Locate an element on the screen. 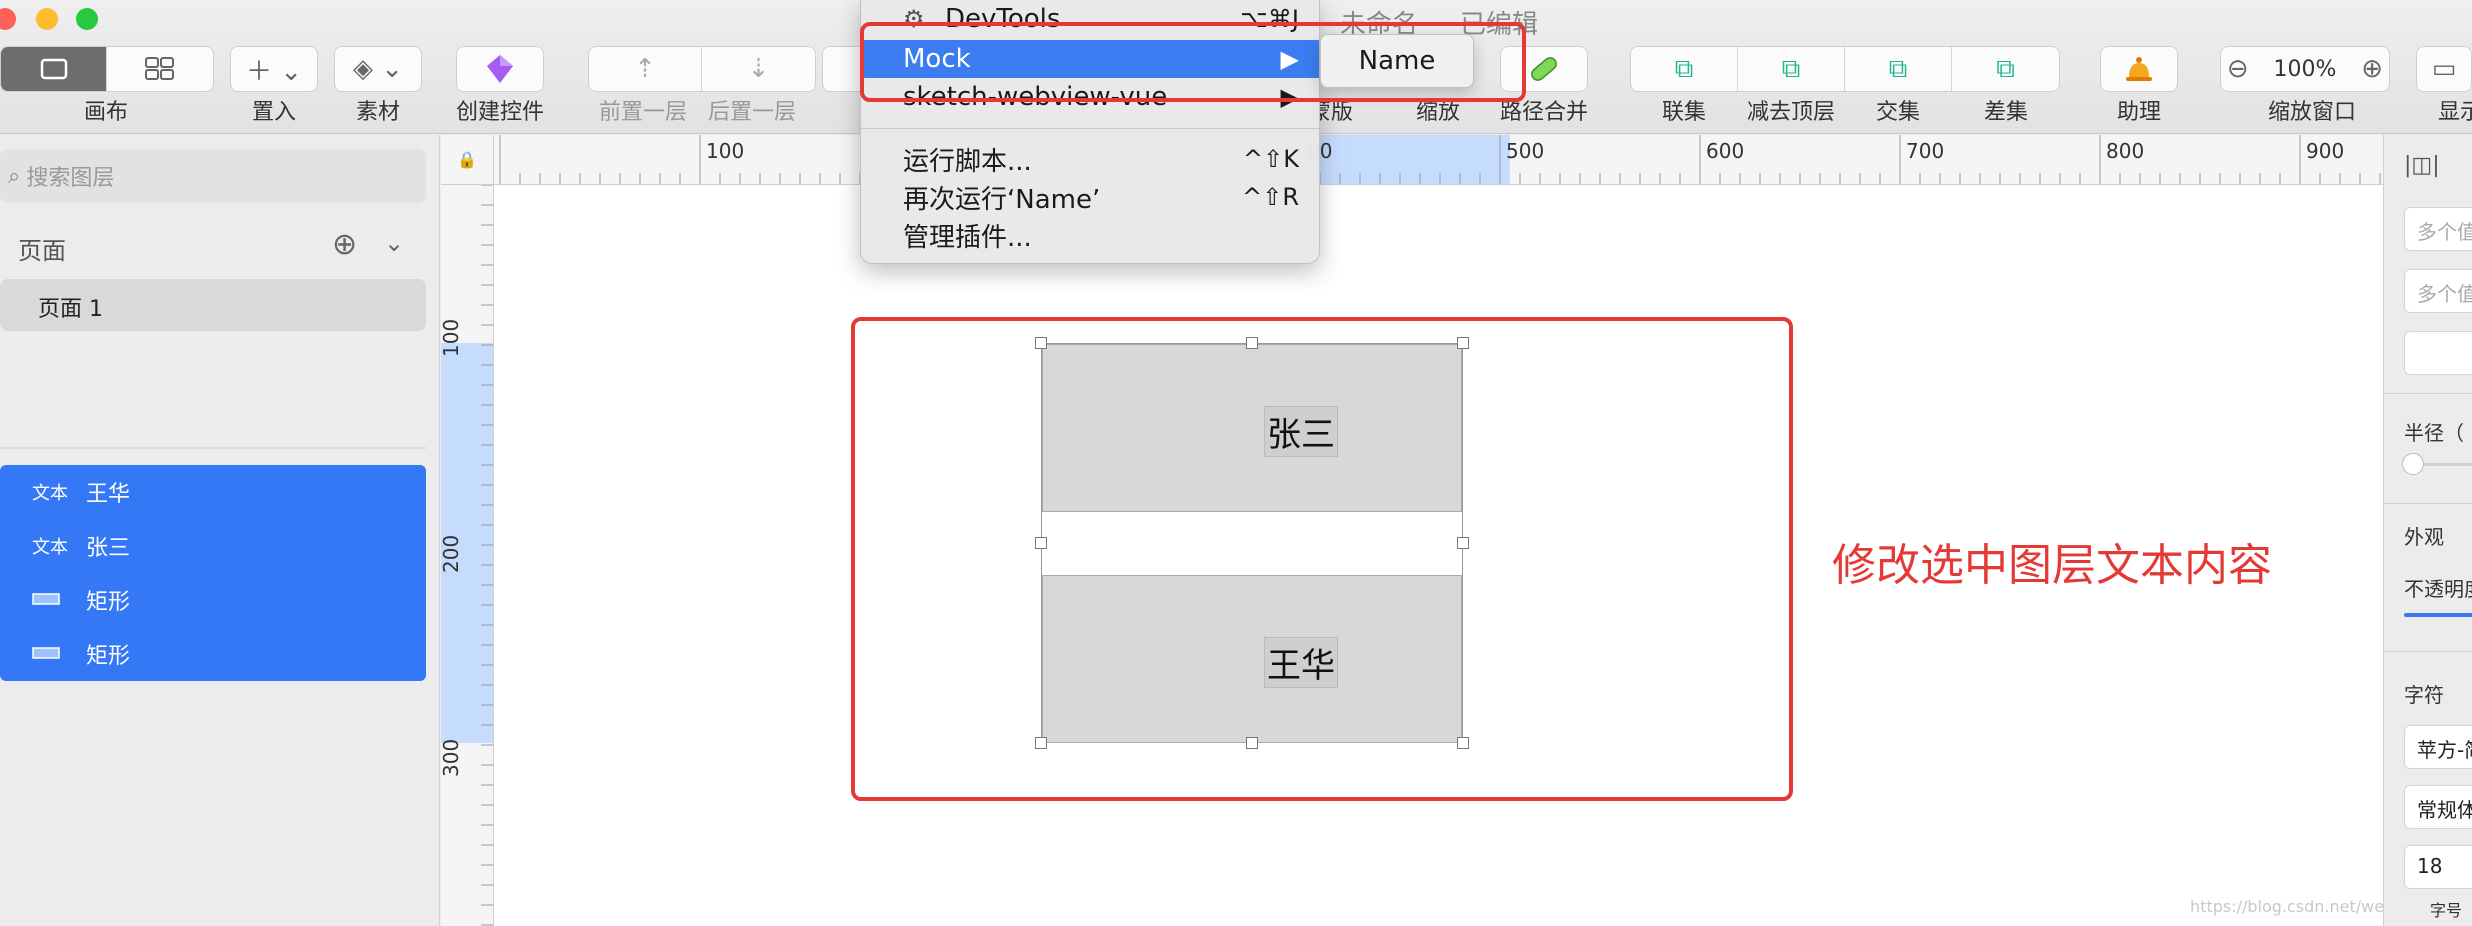  zoom-out-button: ⊖ is located at coordinates (2238, 69).